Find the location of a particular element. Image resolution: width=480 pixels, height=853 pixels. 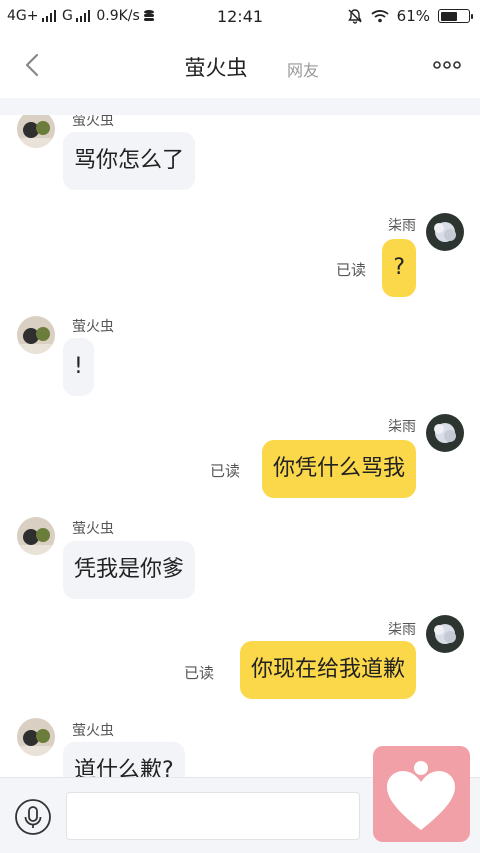

more-icon is located at coordinates (447, 65).